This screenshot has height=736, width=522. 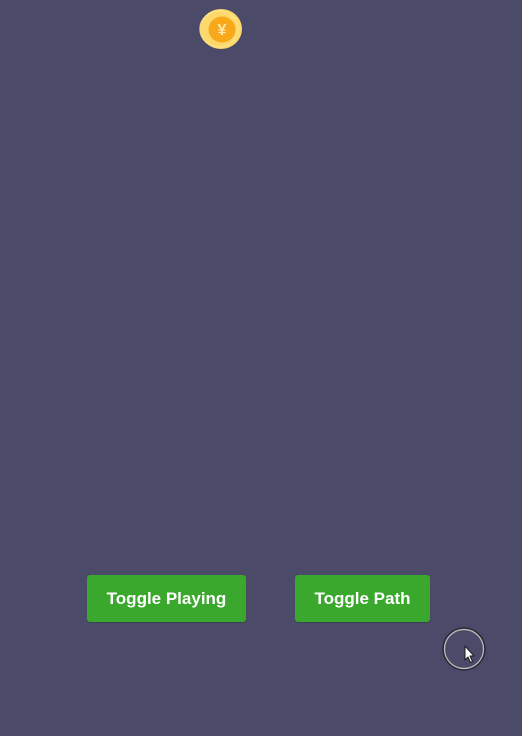 I want to click on toggle-playing-button: Toggle Playing, so click(x=166, y=598).